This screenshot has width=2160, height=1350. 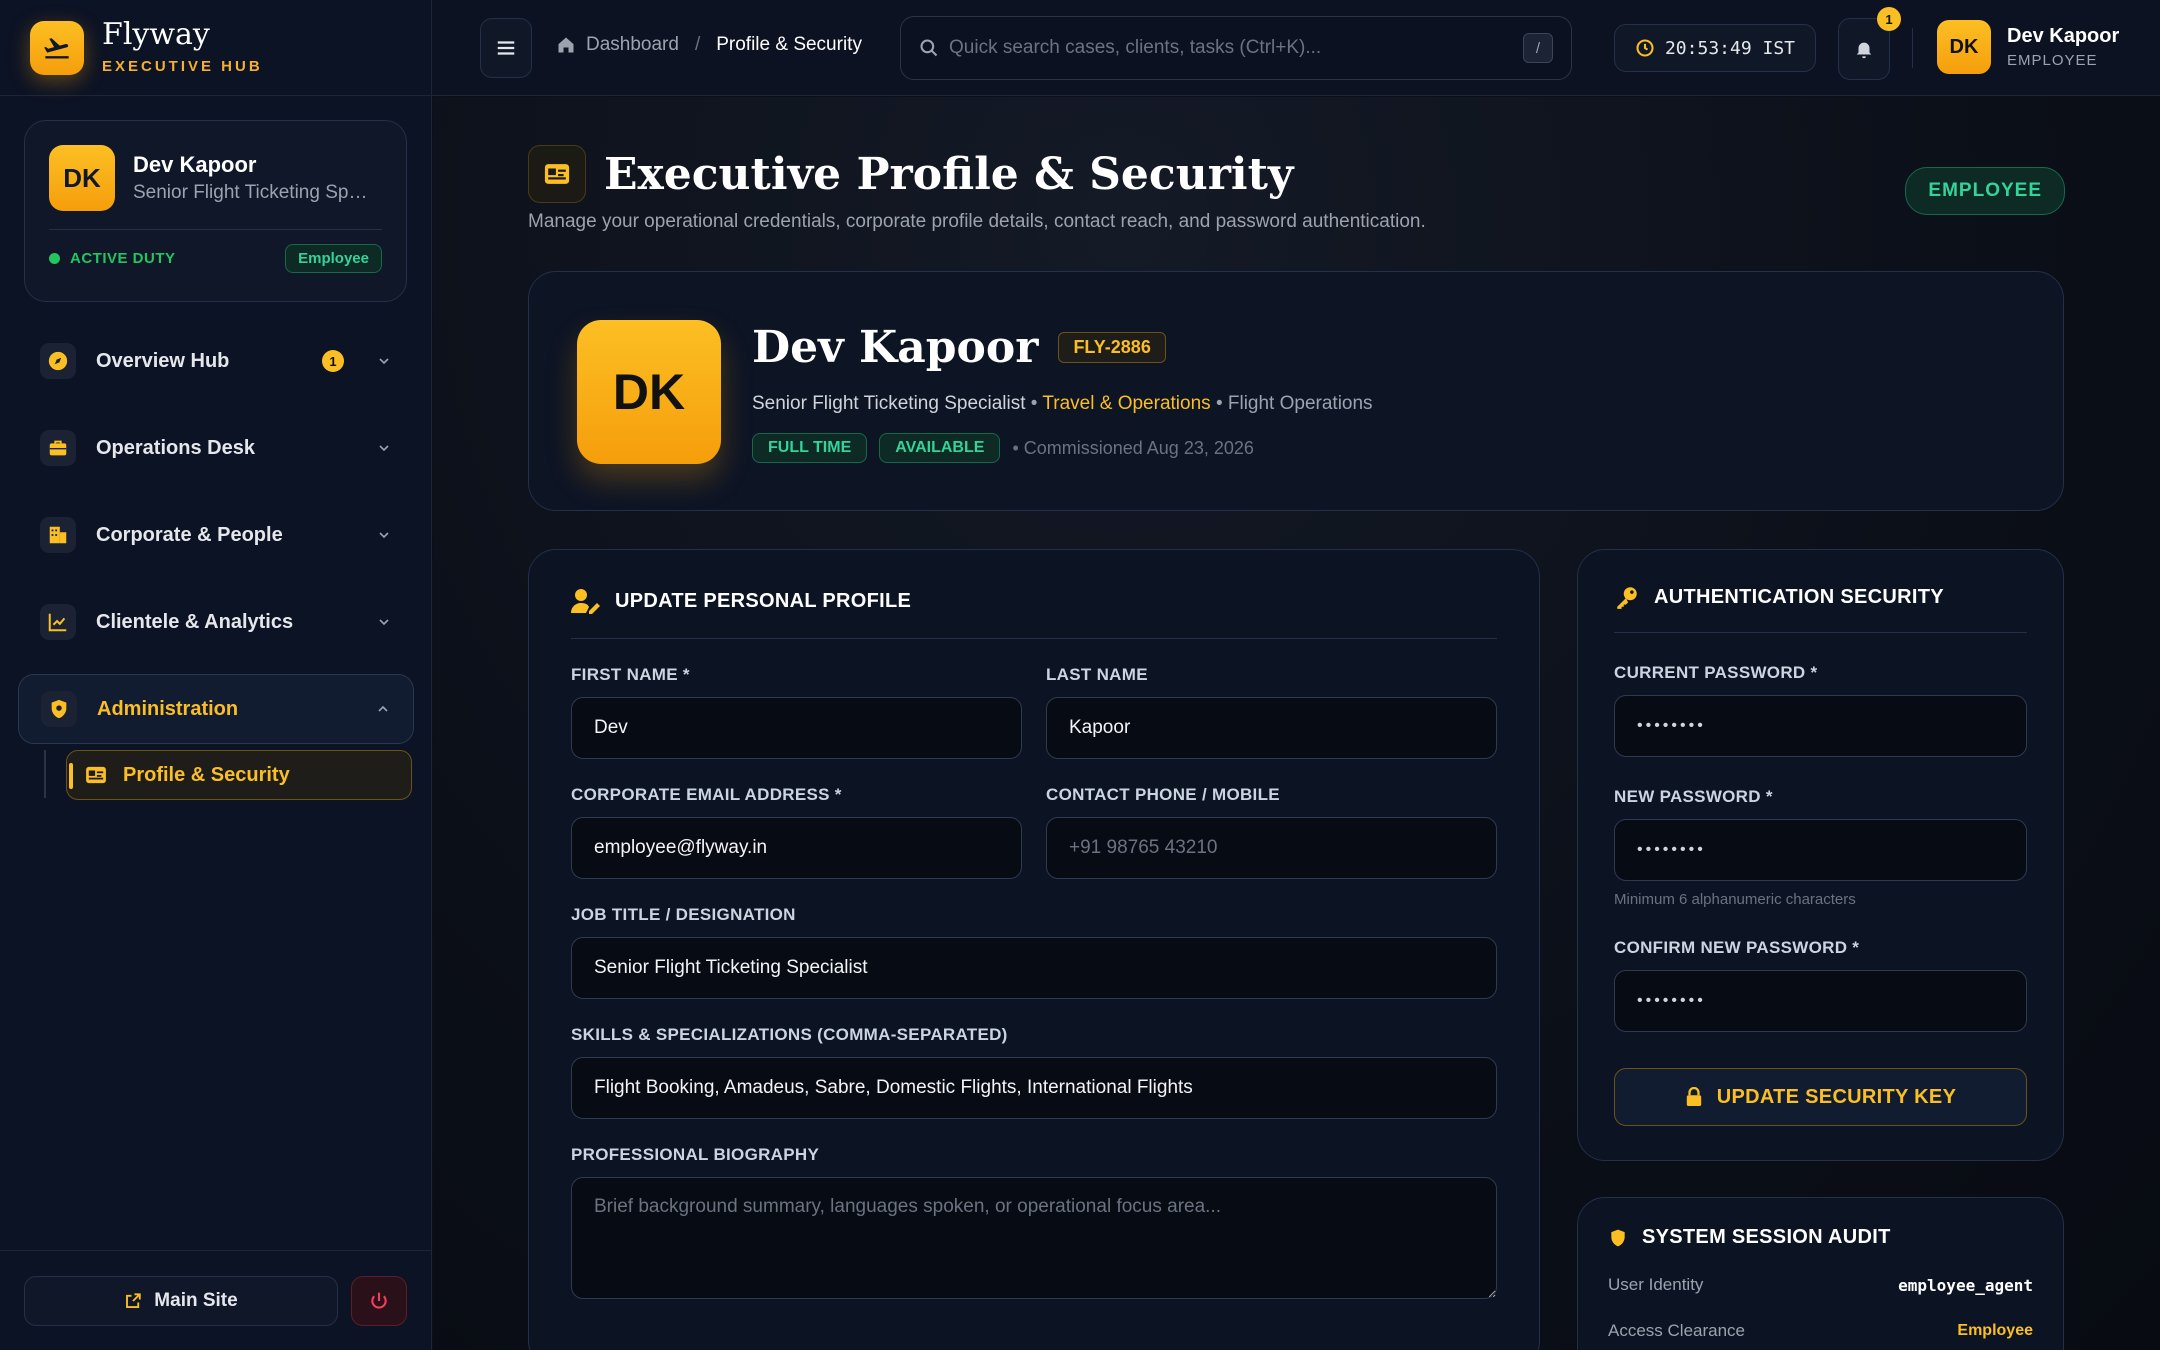 I want to click on sidebar-item-operations-desk: Operations Desk, so click(x=216, y=448).